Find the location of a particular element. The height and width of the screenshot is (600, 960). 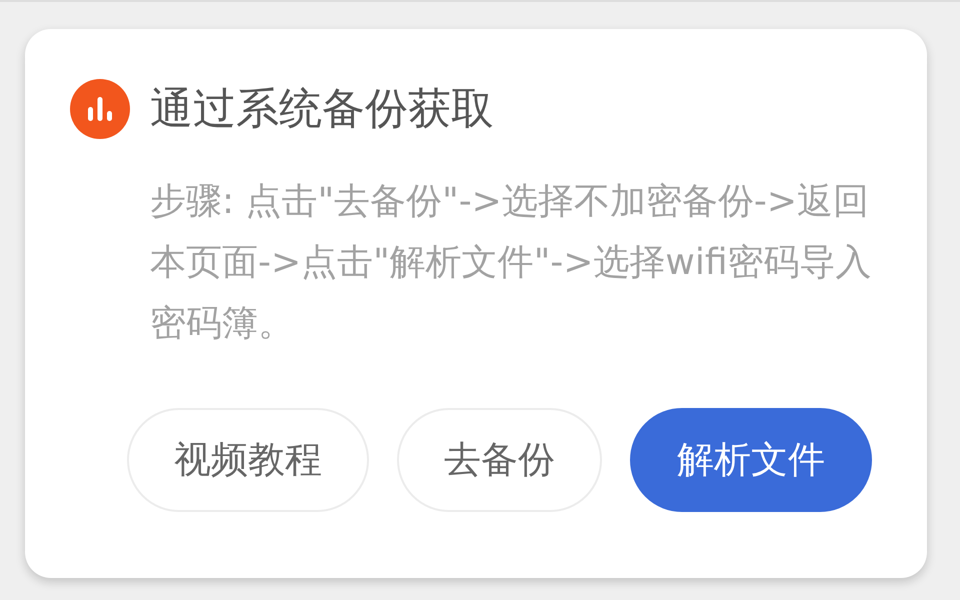

outline-button: 去备份 is located at coordinates (499, 460).